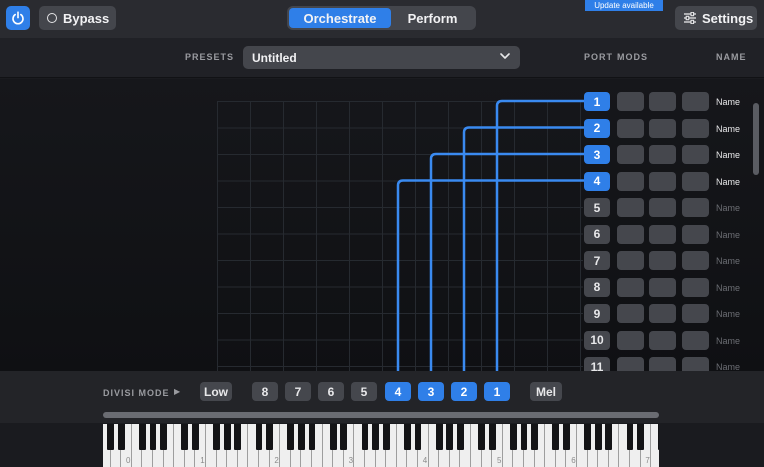  What do you see at coordinates (597, 101) in the screenshot?
I see `port-button-1: 1` at bounding box center [597, 101].